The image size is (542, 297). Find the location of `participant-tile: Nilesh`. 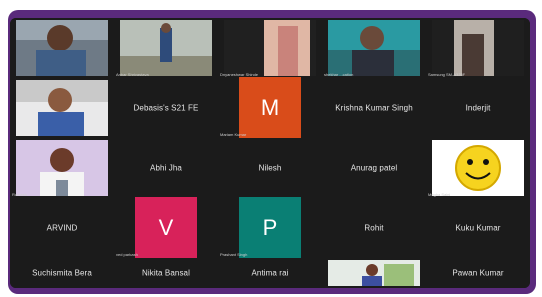

participant-tile: Nilesh is located at coordinates (270, 168).